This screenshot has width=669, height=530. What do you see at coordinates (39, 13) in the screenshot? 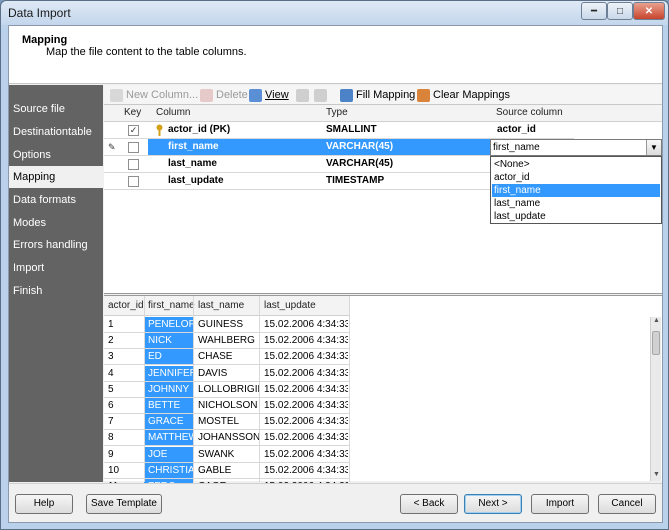
I see `window-title: Data Import` at bounding box center [39, 13].